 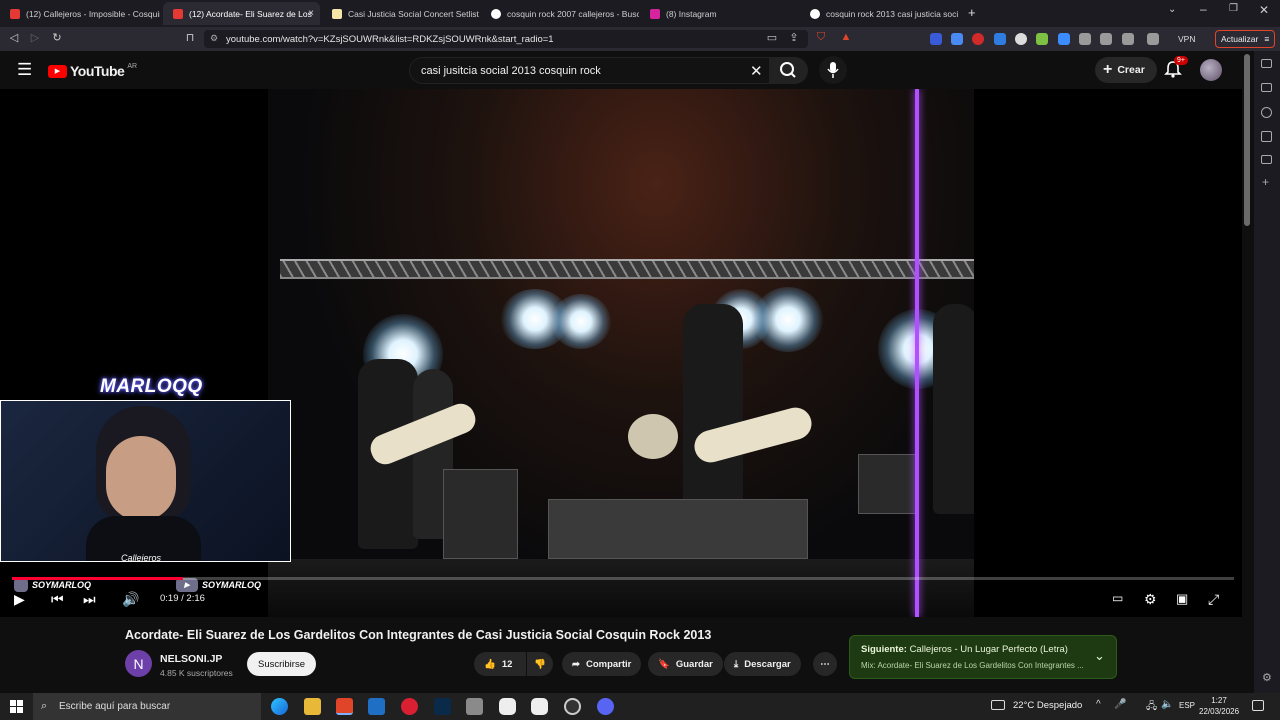 What do you see at coordinates (409, 706) in the screenshot?
I see `opera-icon` at bounding box center [409, 706].